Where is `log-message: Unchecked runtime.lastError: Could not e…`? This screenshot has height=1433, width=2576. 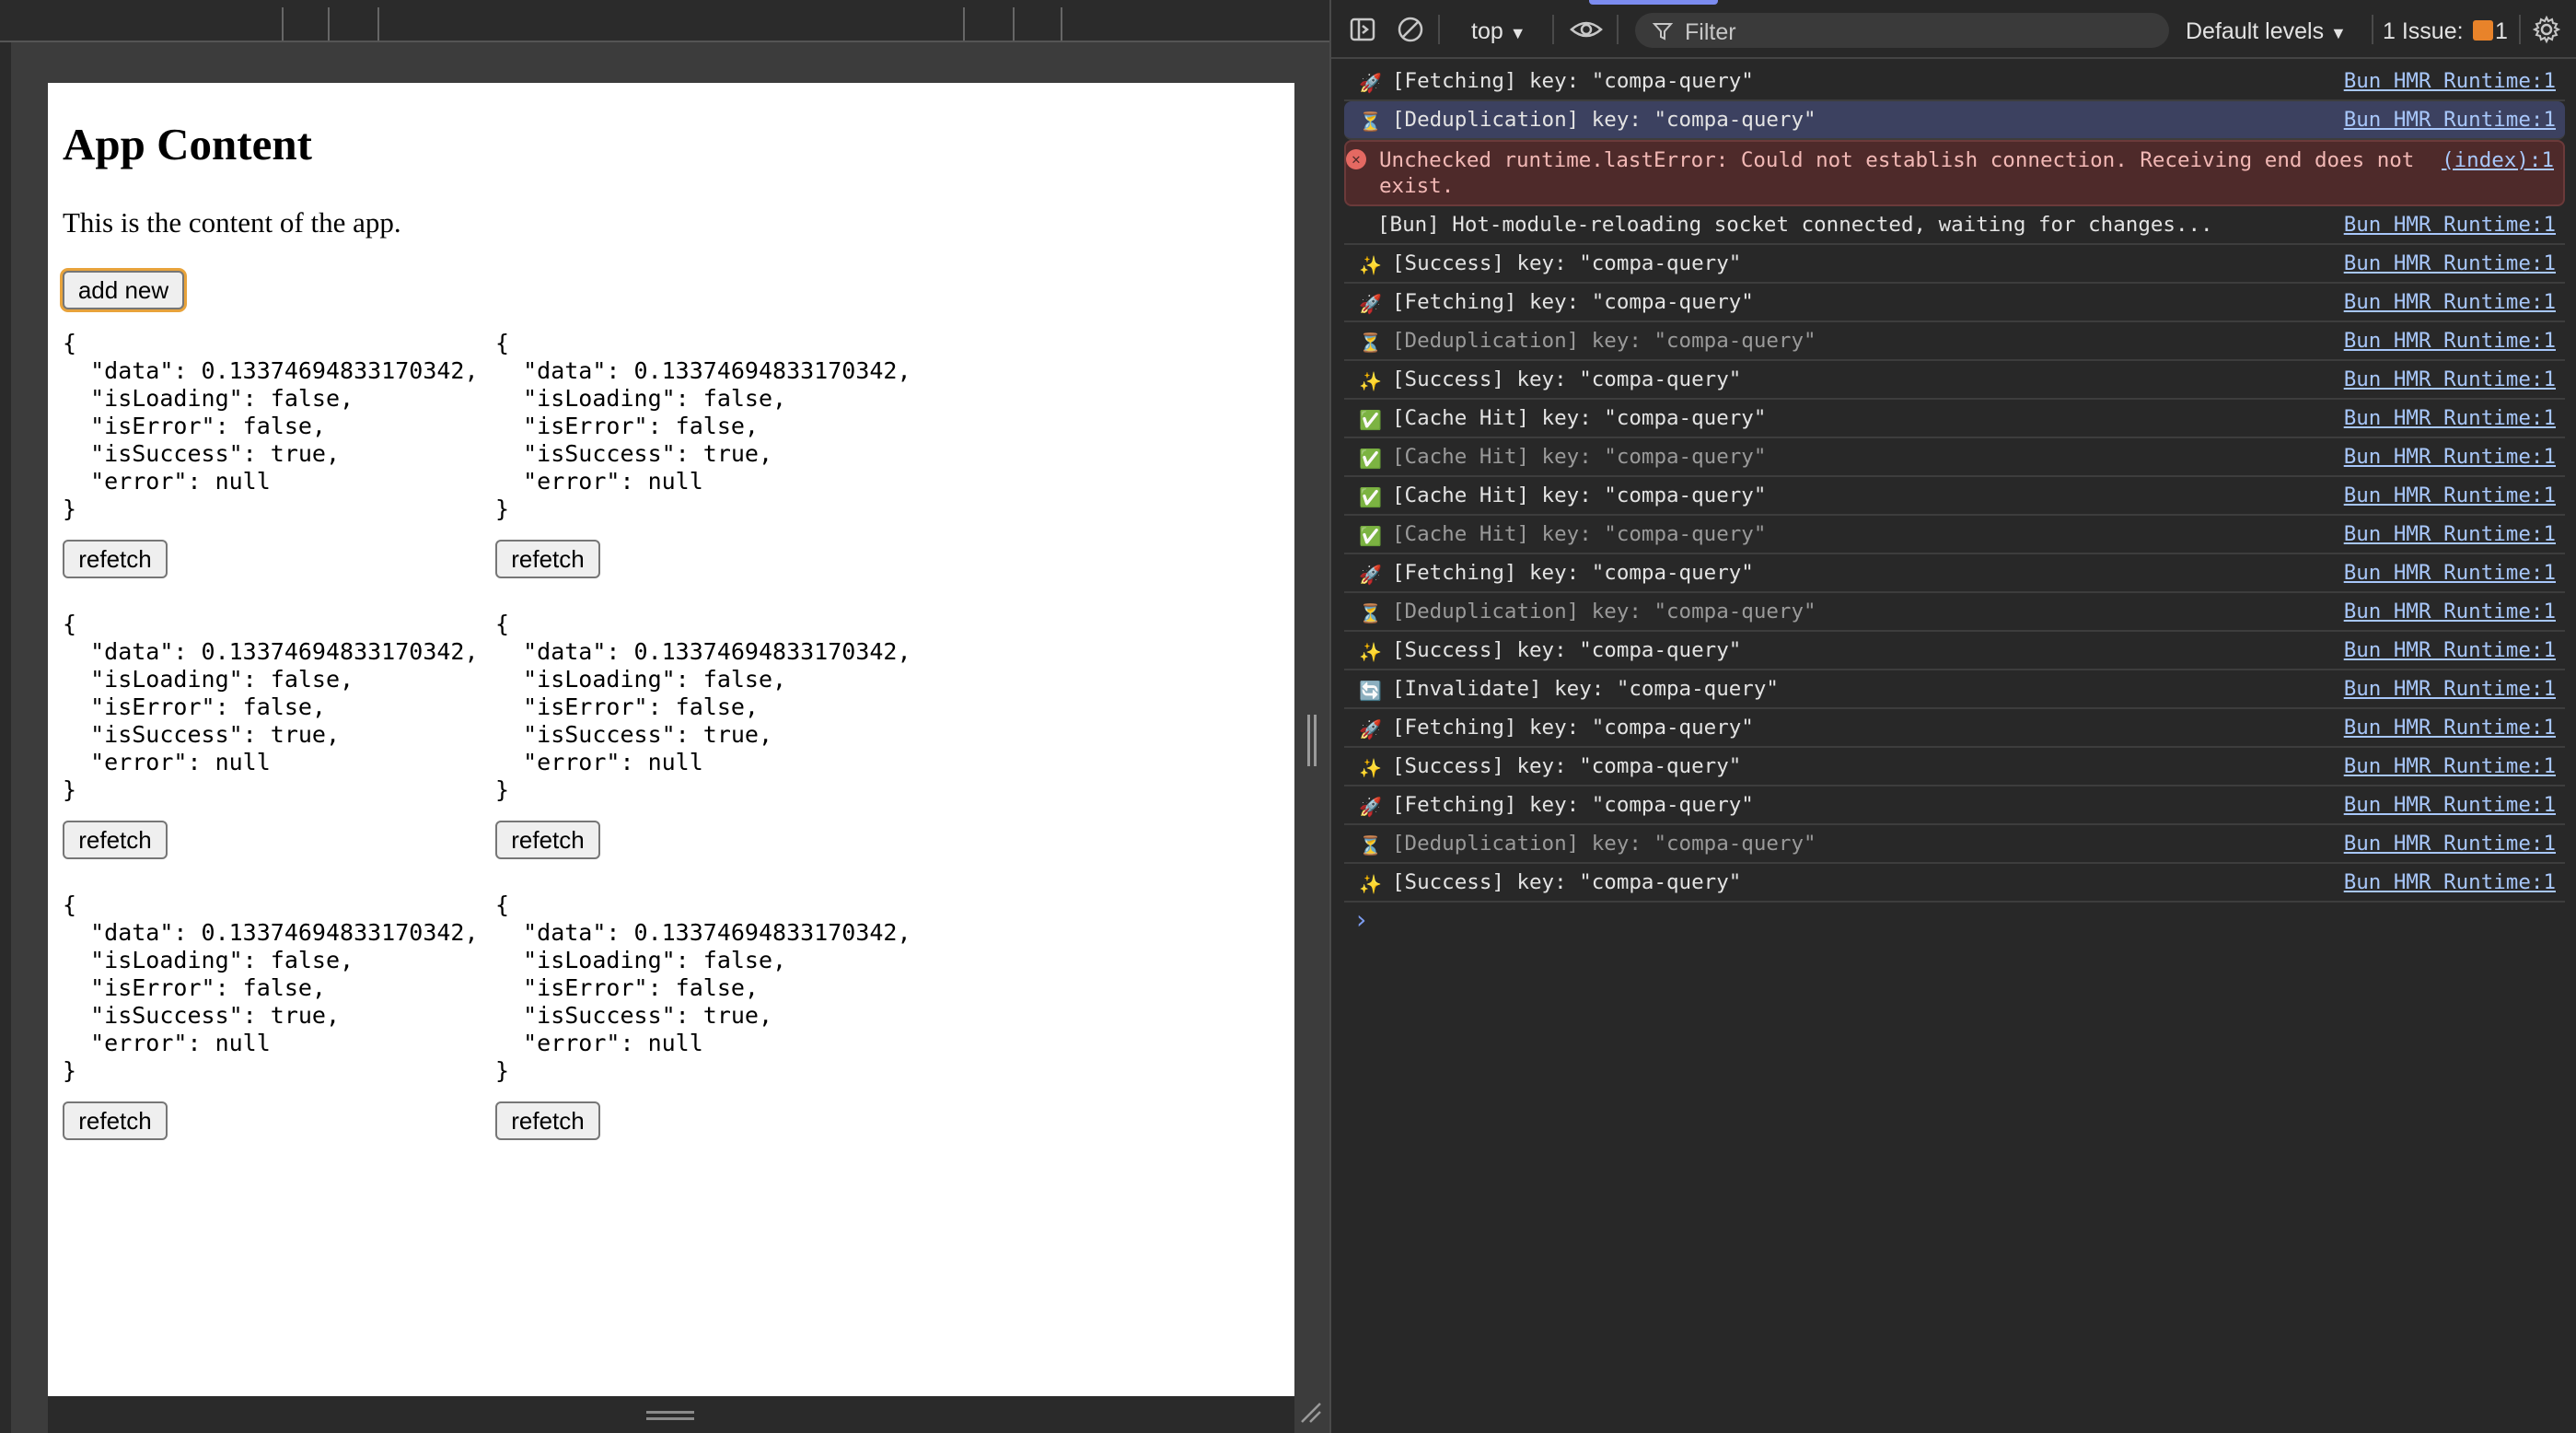
log-message: Unchecked runtime.lastError: Could not e… is located at coordinates (1903, 173).